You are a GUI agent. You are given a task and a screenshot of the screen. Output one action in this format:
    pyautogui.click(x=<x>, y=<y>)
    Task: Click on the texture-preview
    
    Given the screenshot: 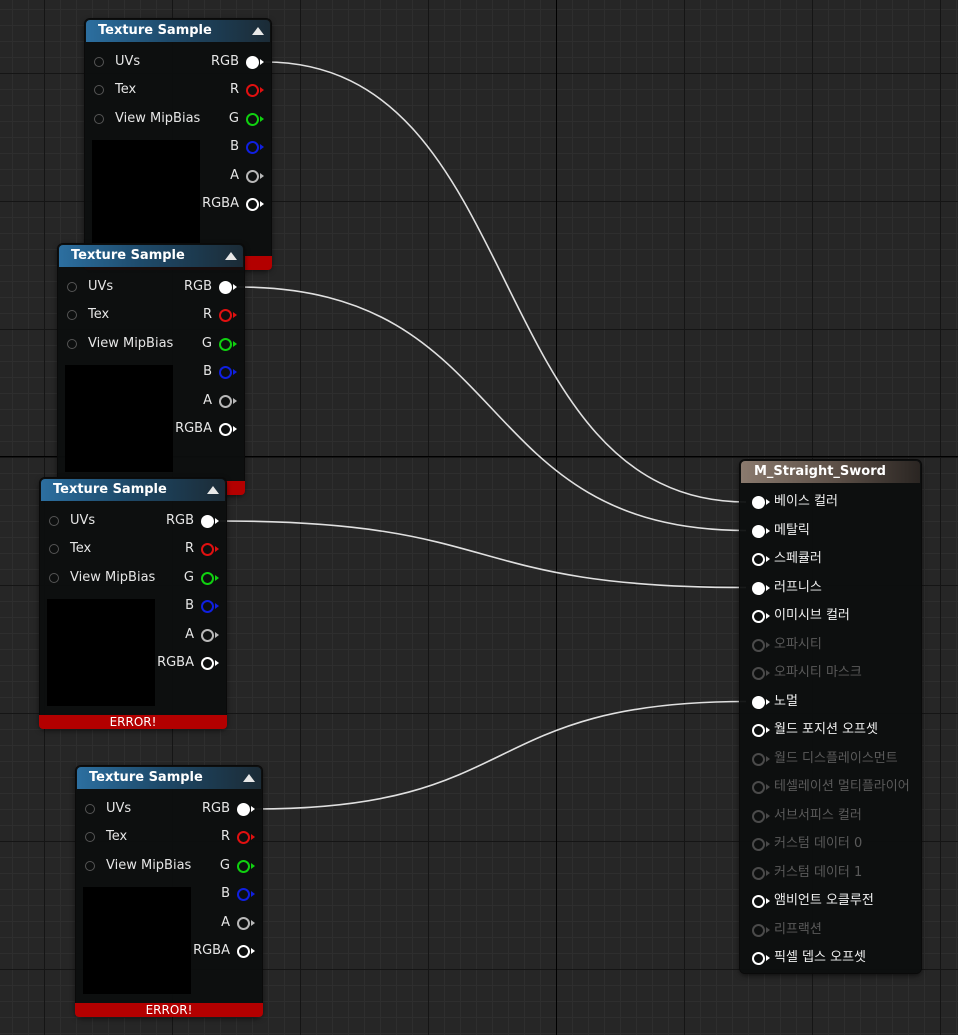 What is the action you would take?
    pyautogui.click(x=137, y=940)
    